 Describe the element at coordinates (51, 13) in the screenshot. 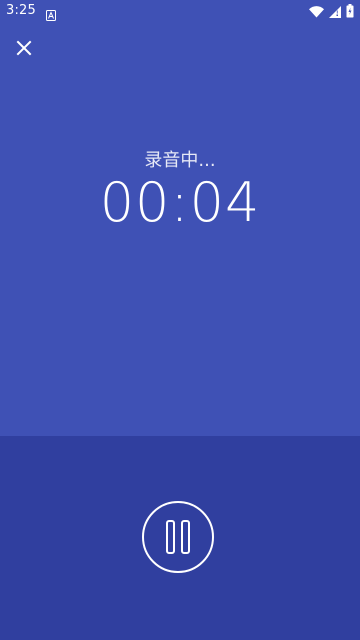

I see `notification-a-icon` at that location.